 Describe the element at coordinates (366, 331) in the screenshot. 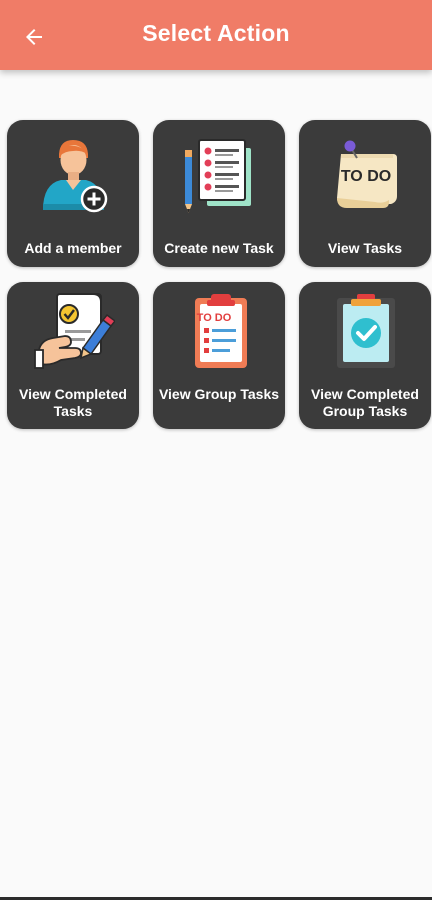

I see `completed-clipboard-icon` at that location.